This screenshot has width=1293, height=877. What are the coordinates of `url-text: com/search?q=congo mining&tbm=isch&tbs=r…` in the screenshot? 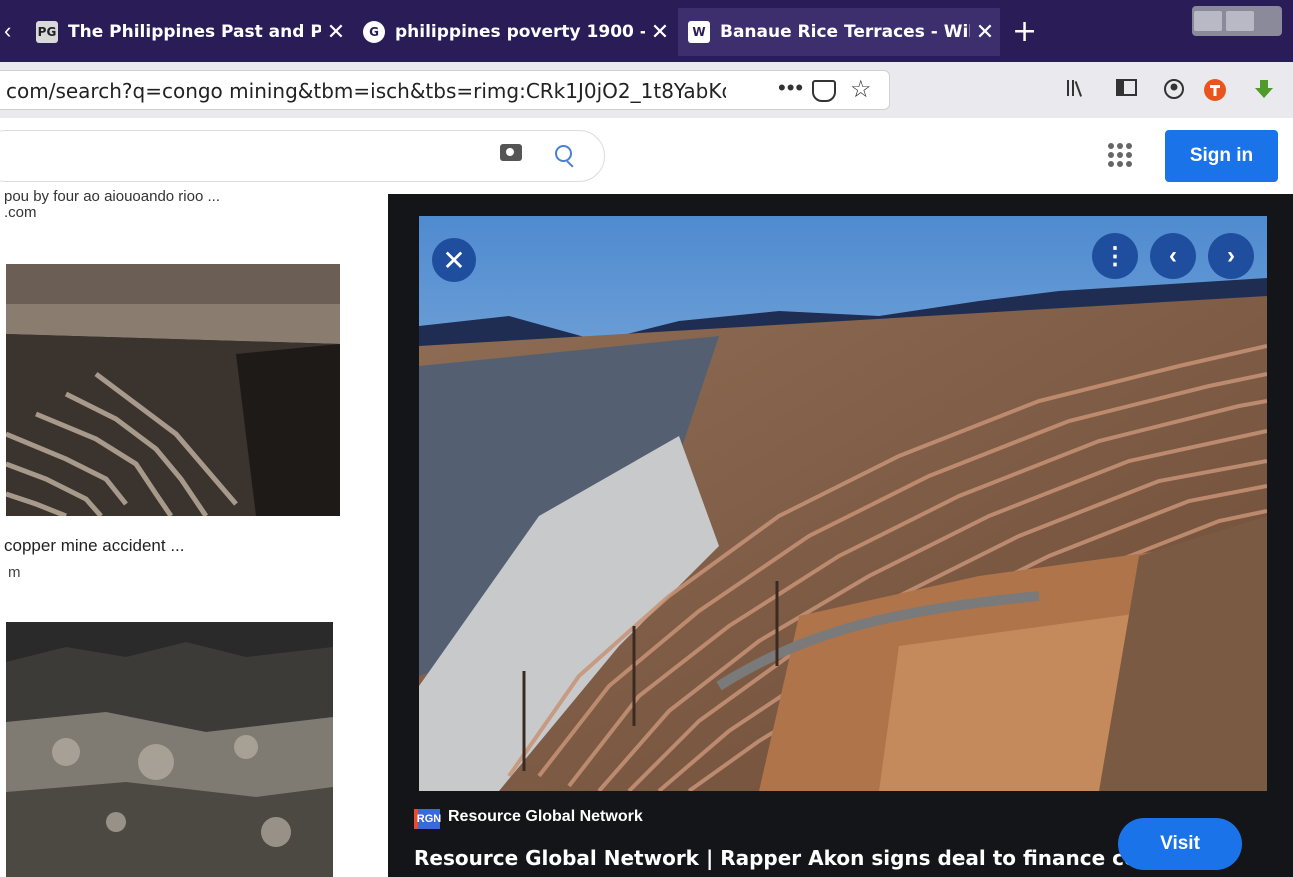 It's located at (366, 91).